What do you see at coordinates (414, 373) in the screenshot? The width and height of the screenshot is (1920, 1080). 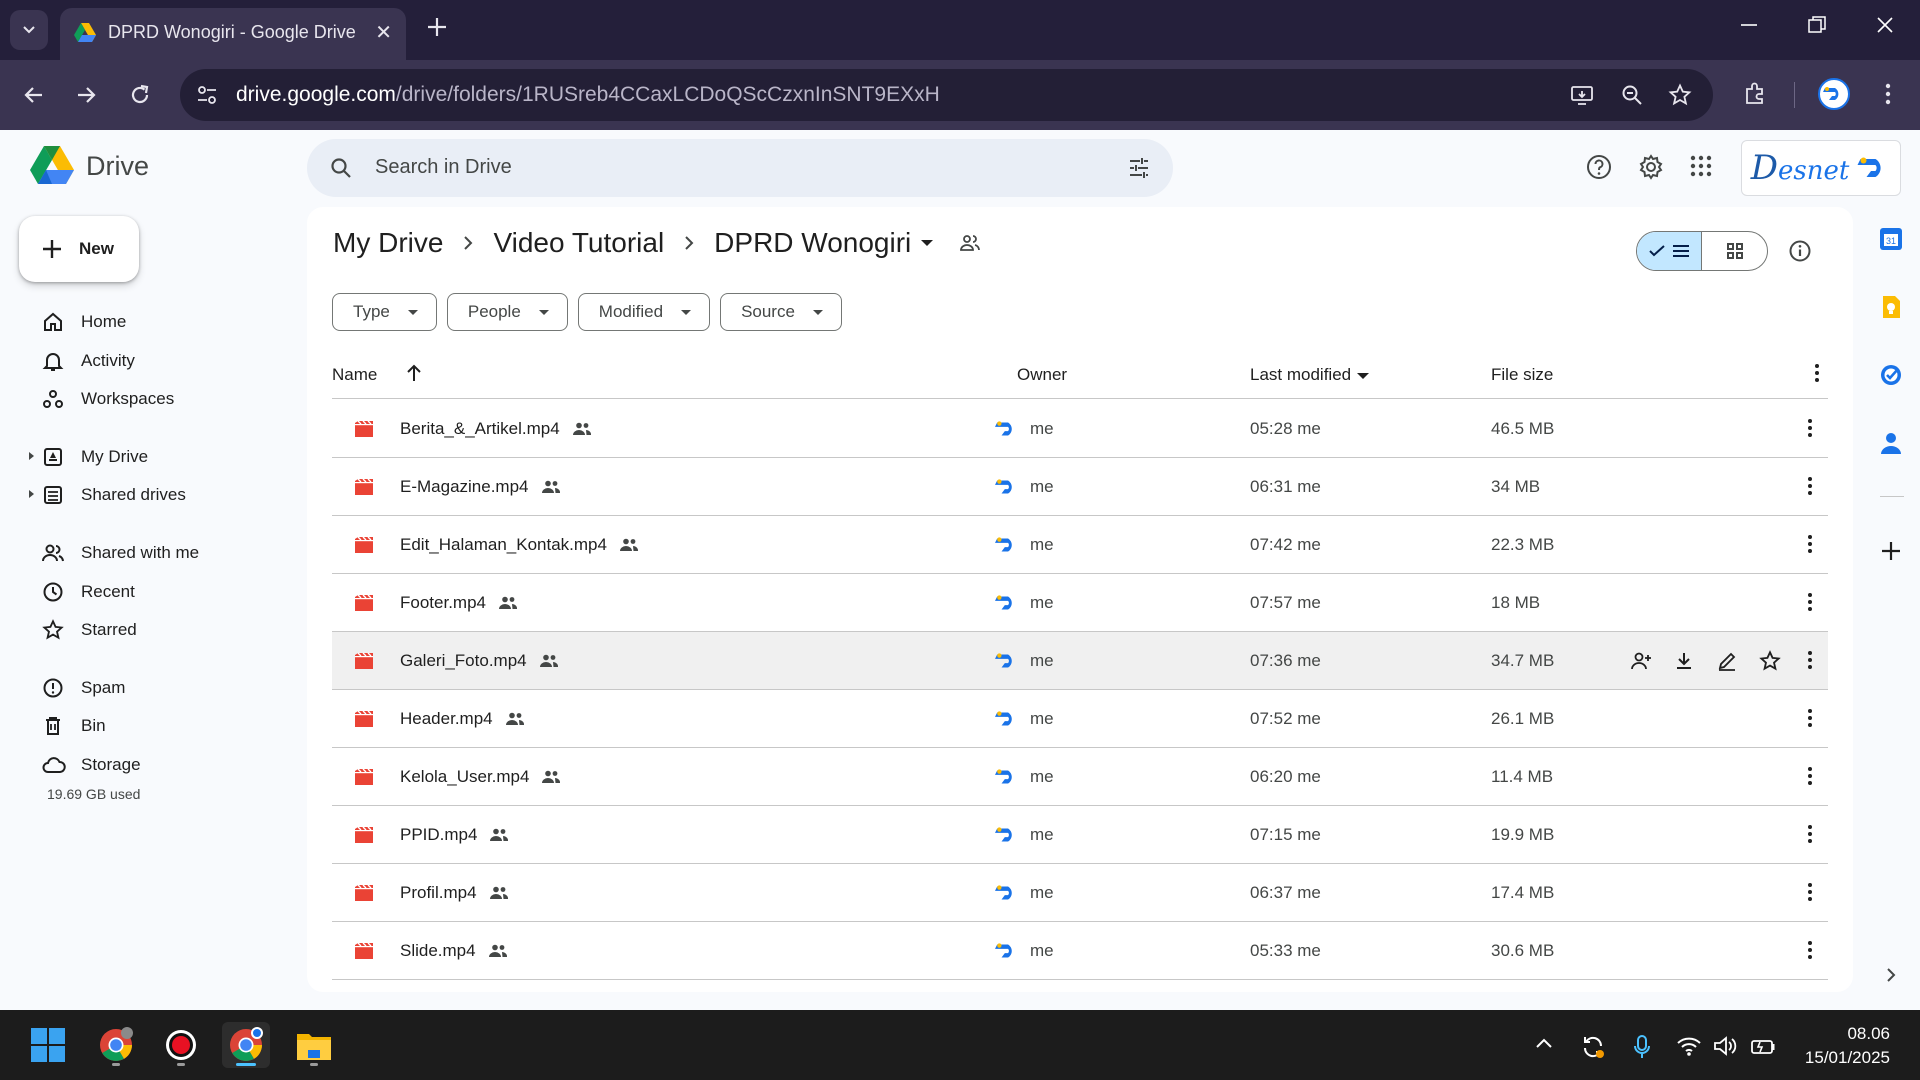 I see `sort-ascending-icon` at bounding box center [414, 373].